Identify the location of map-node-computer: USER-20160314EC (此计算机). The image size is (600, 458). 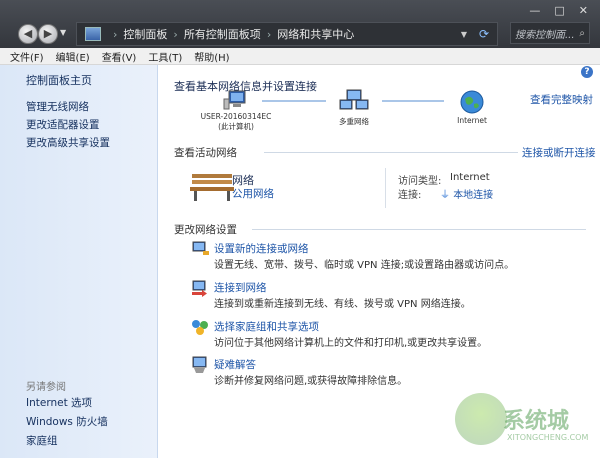
(236, 111).